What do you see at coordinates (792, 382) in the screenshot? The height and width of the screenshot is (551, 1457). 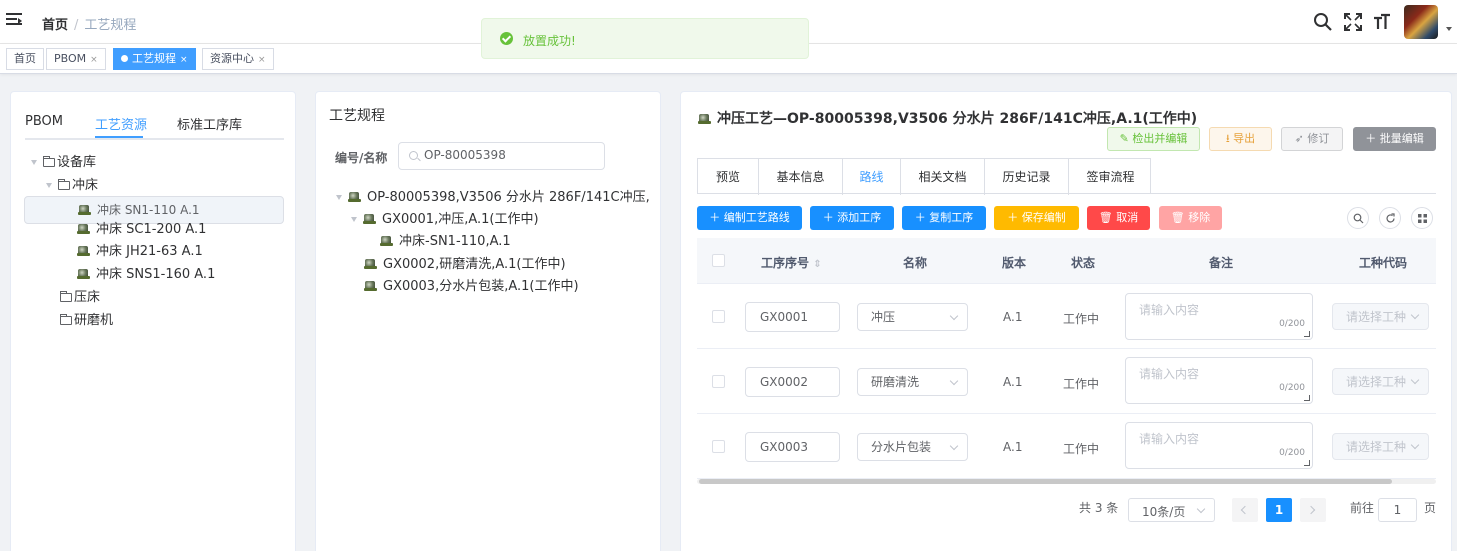 I see `seq-input: GX0002` at bounding box center [792, 382].